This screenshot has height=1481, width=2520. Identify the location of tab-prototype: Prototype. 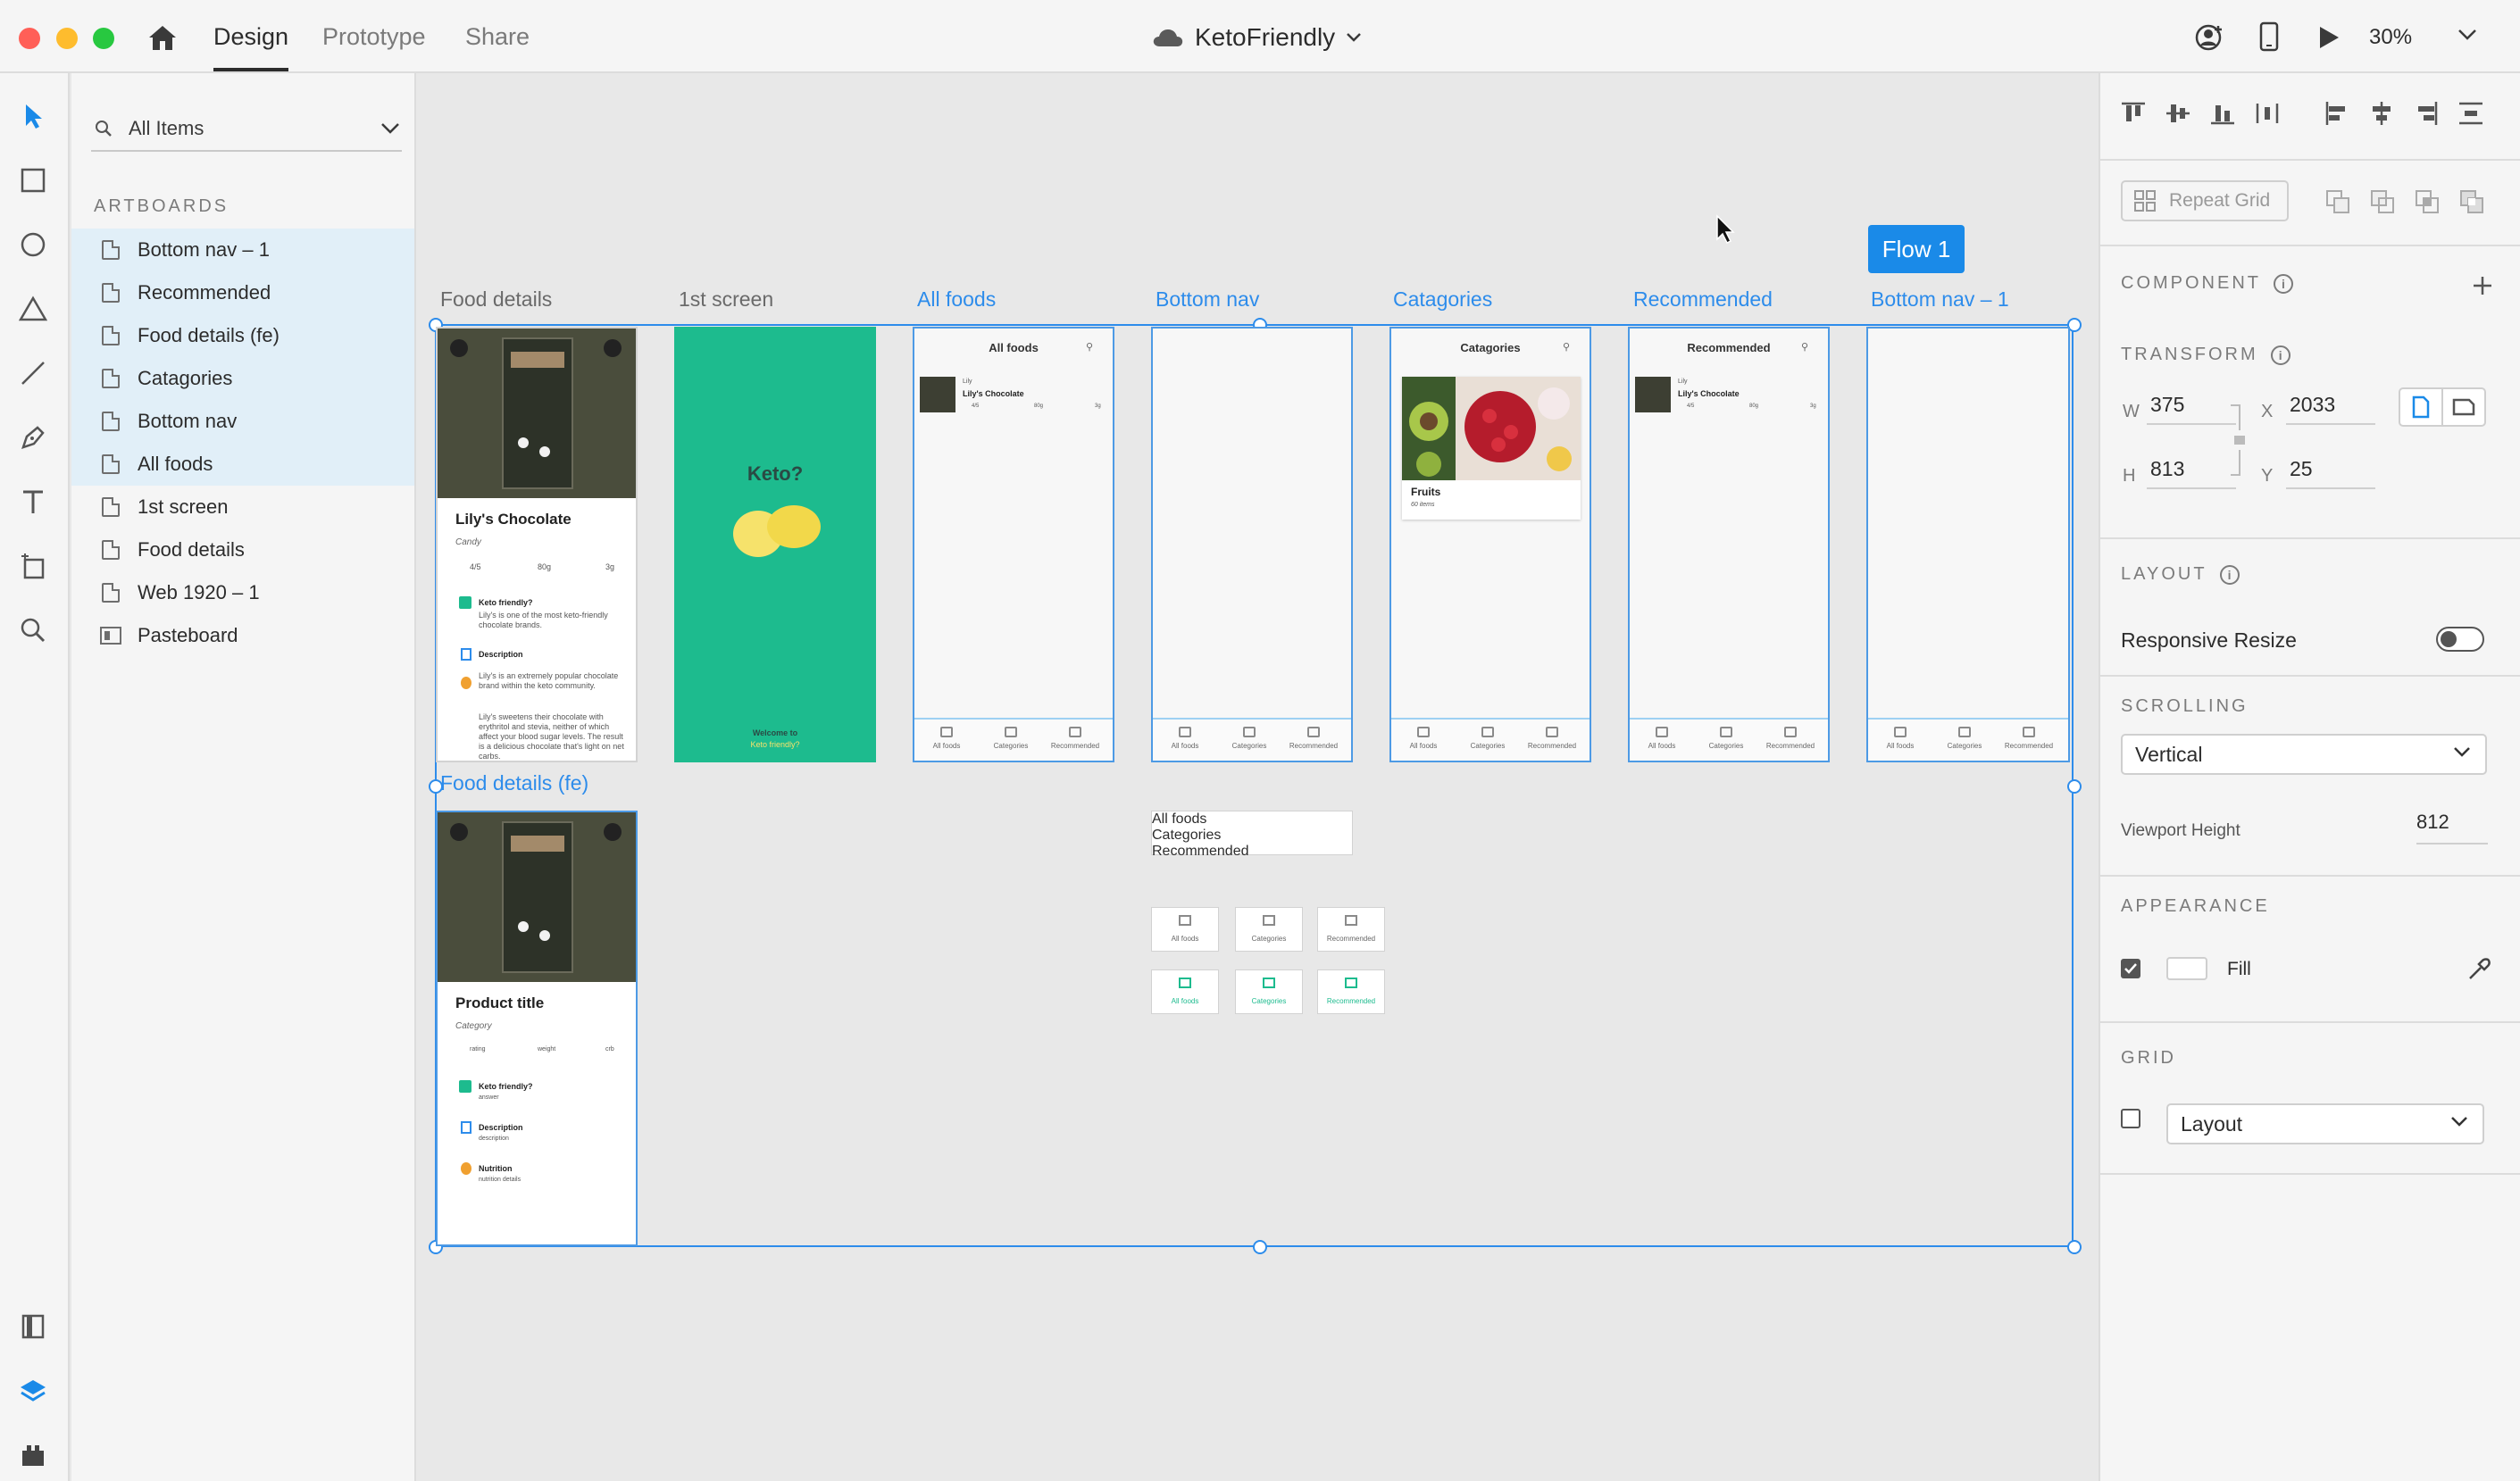
(374, 37).